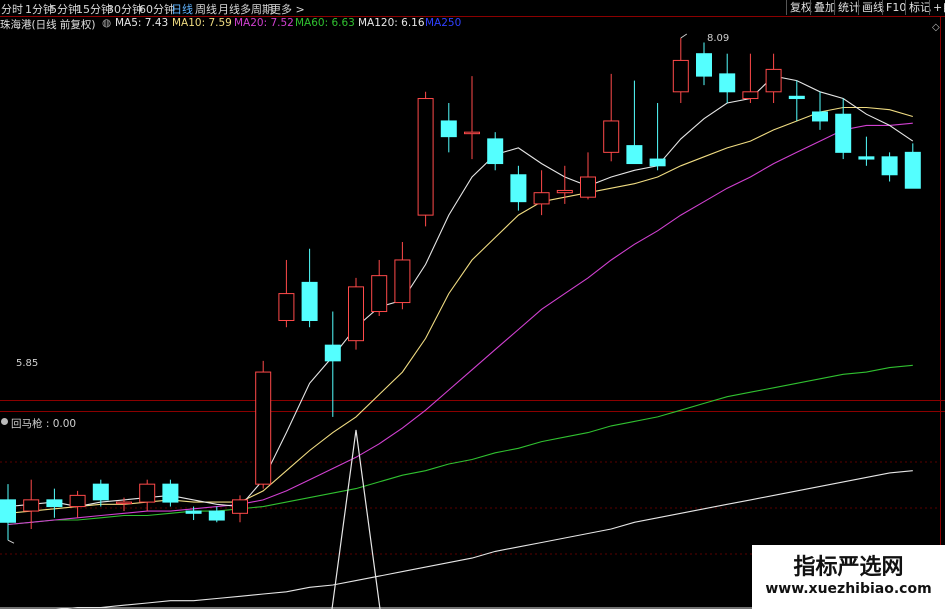 The image size is (945, 609). I want to click on watermark-url: www.xuezhibiao.com, so click(848, 589).